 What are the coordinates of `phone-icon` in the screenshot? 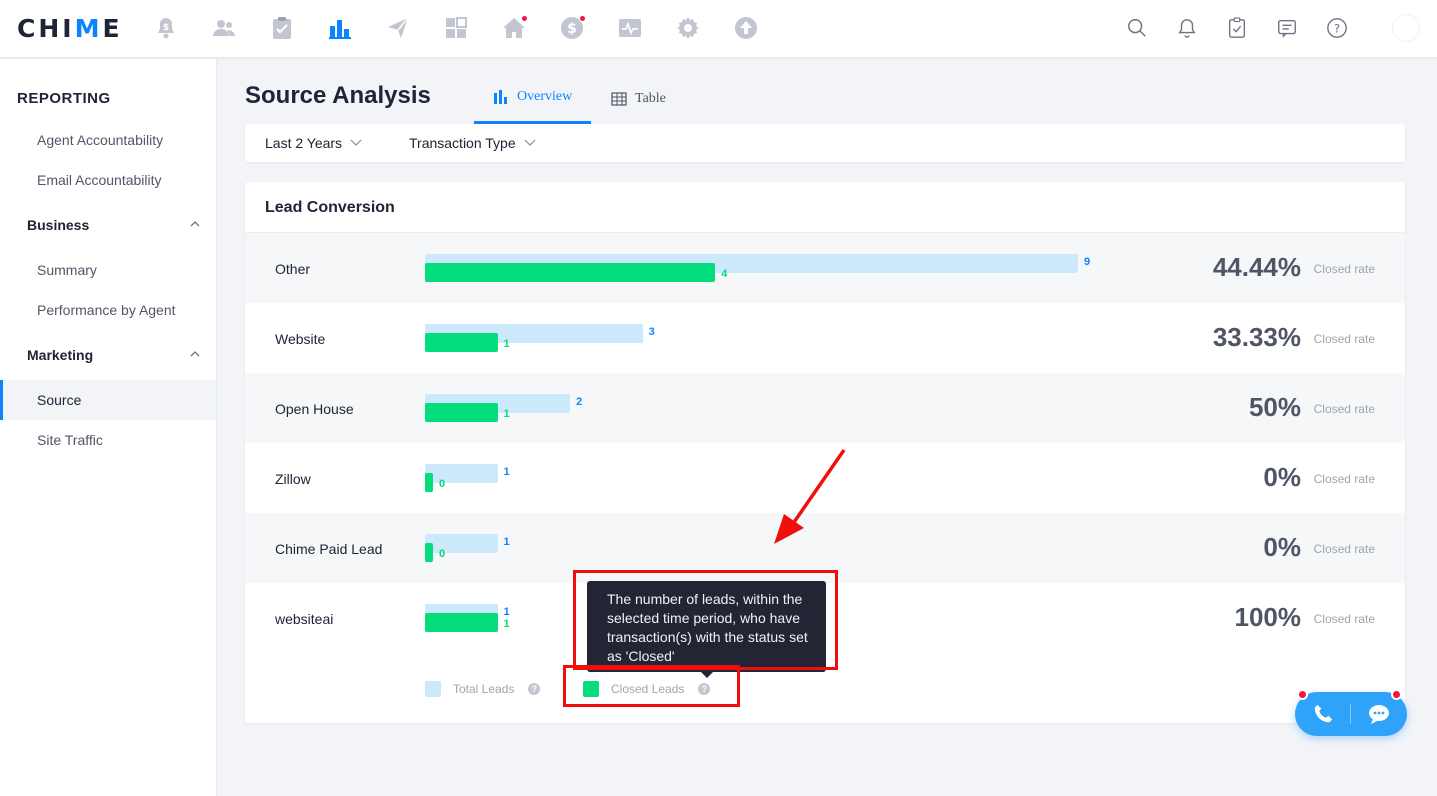 It's located at (1323, 713).